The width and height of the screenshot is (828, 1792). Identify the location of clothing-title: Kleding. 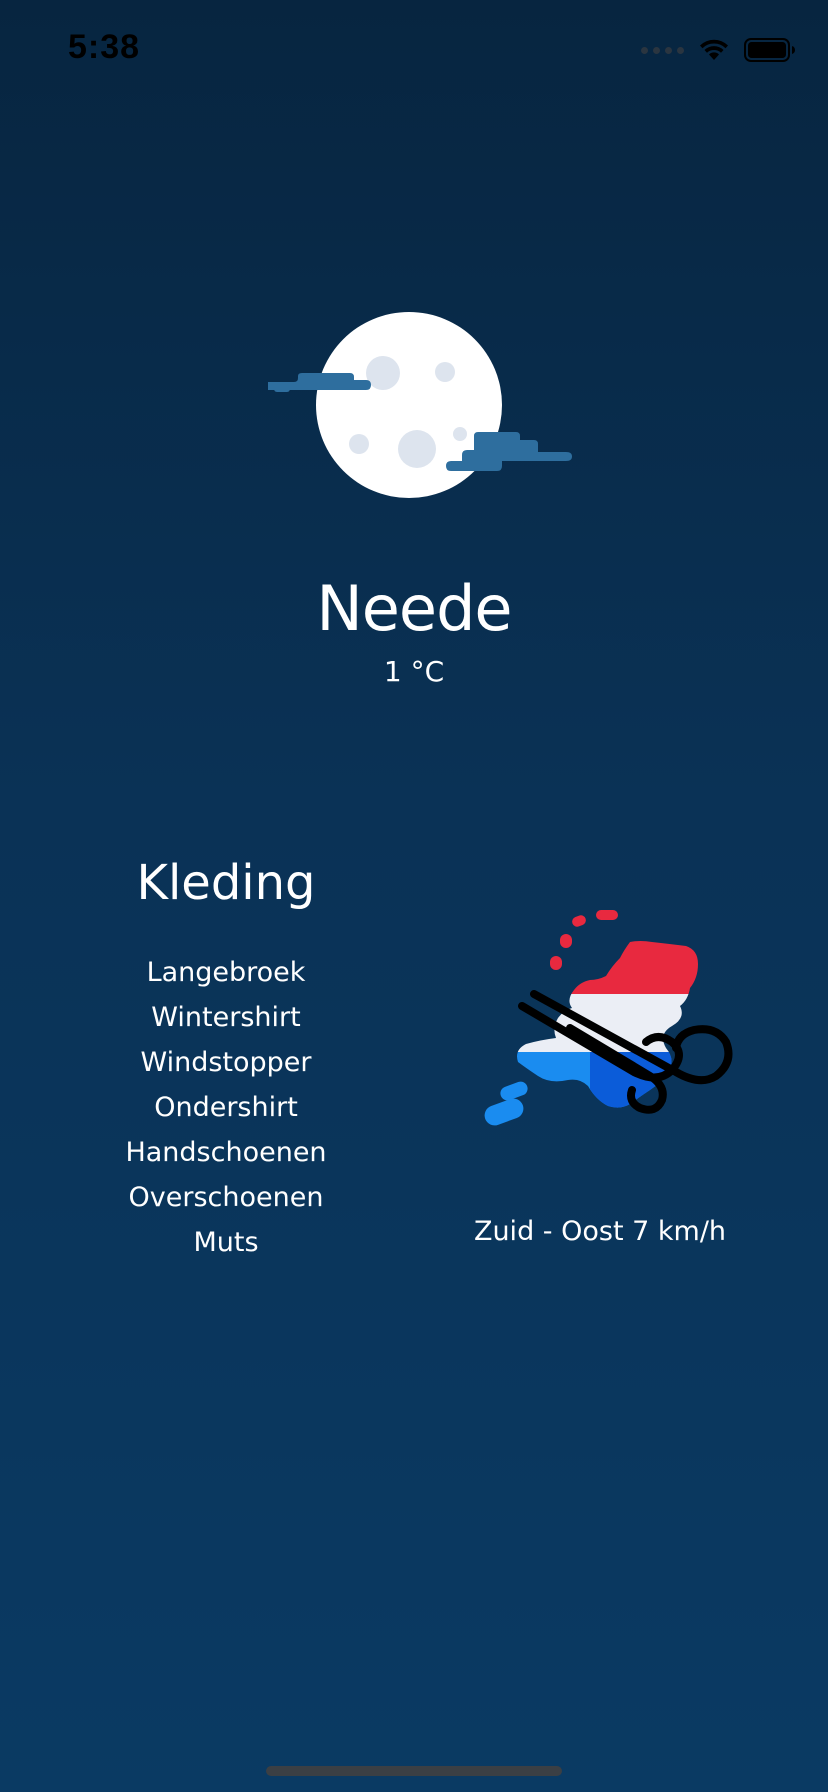
(226, 883).